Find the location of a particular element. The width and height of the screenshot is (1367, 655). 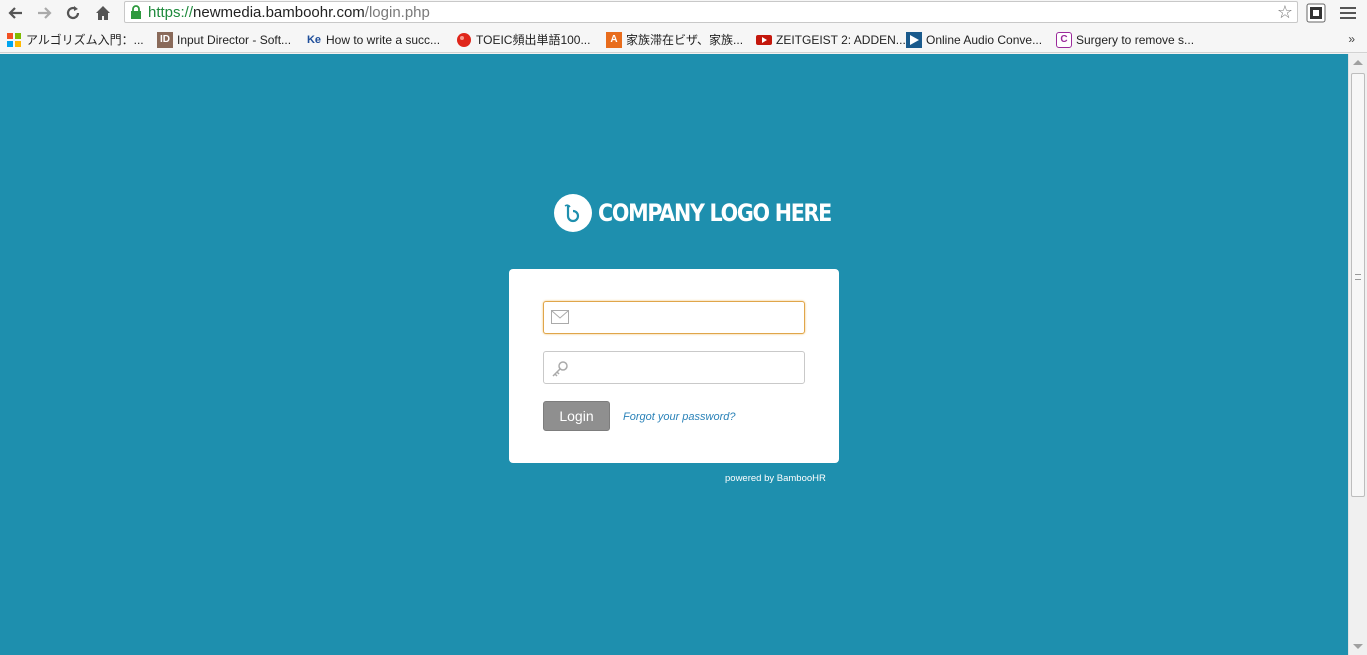

chrome-menu-icon is located at coordinates (1348, 12).